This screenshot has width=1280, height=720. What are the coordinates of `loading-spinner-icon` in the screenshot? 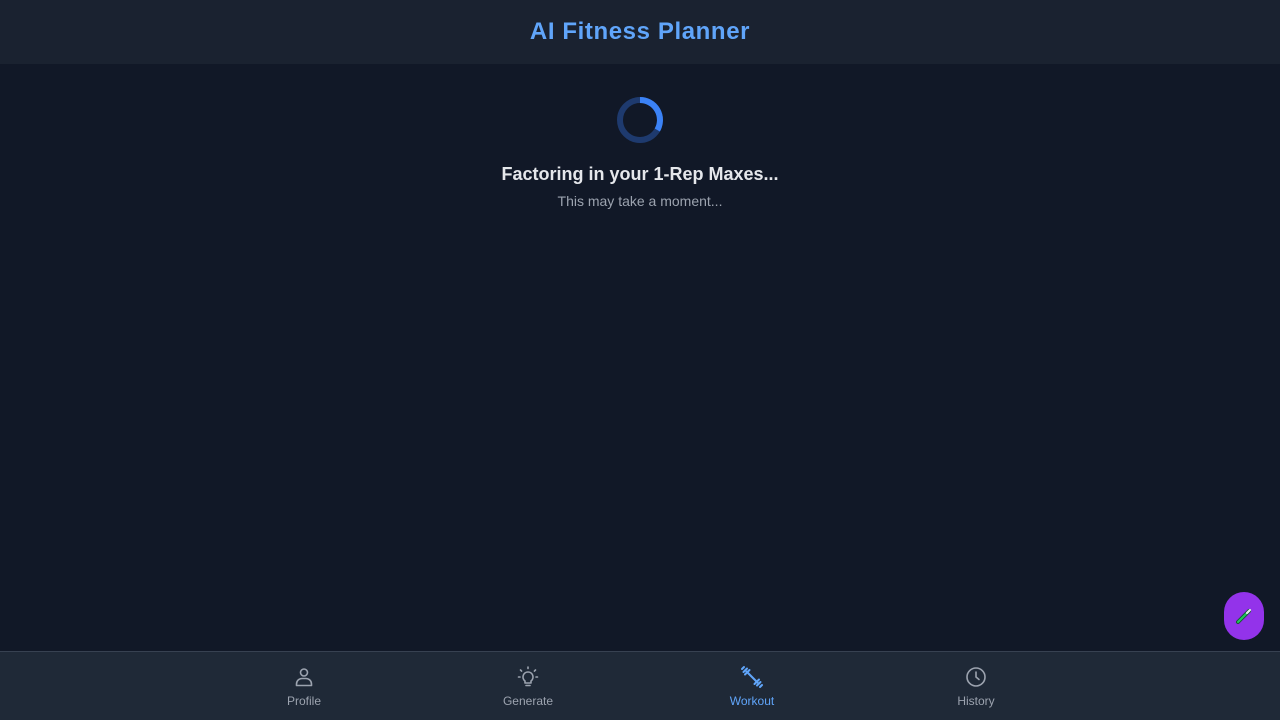 It's located at (640, 120).